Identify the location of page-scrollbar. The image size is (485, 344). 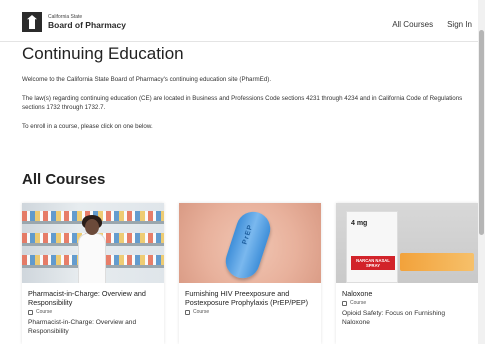
(481, 172).